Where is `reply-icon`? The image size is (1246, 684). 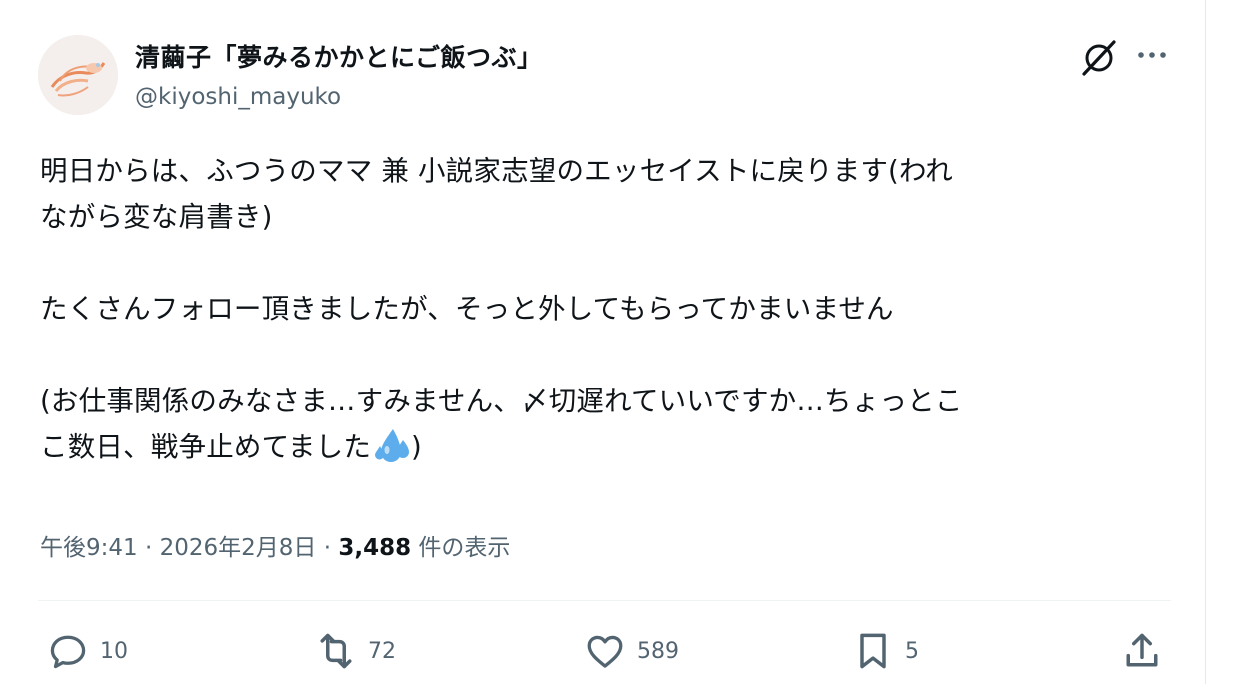
reply-icon is located at coordinates (68, 652).